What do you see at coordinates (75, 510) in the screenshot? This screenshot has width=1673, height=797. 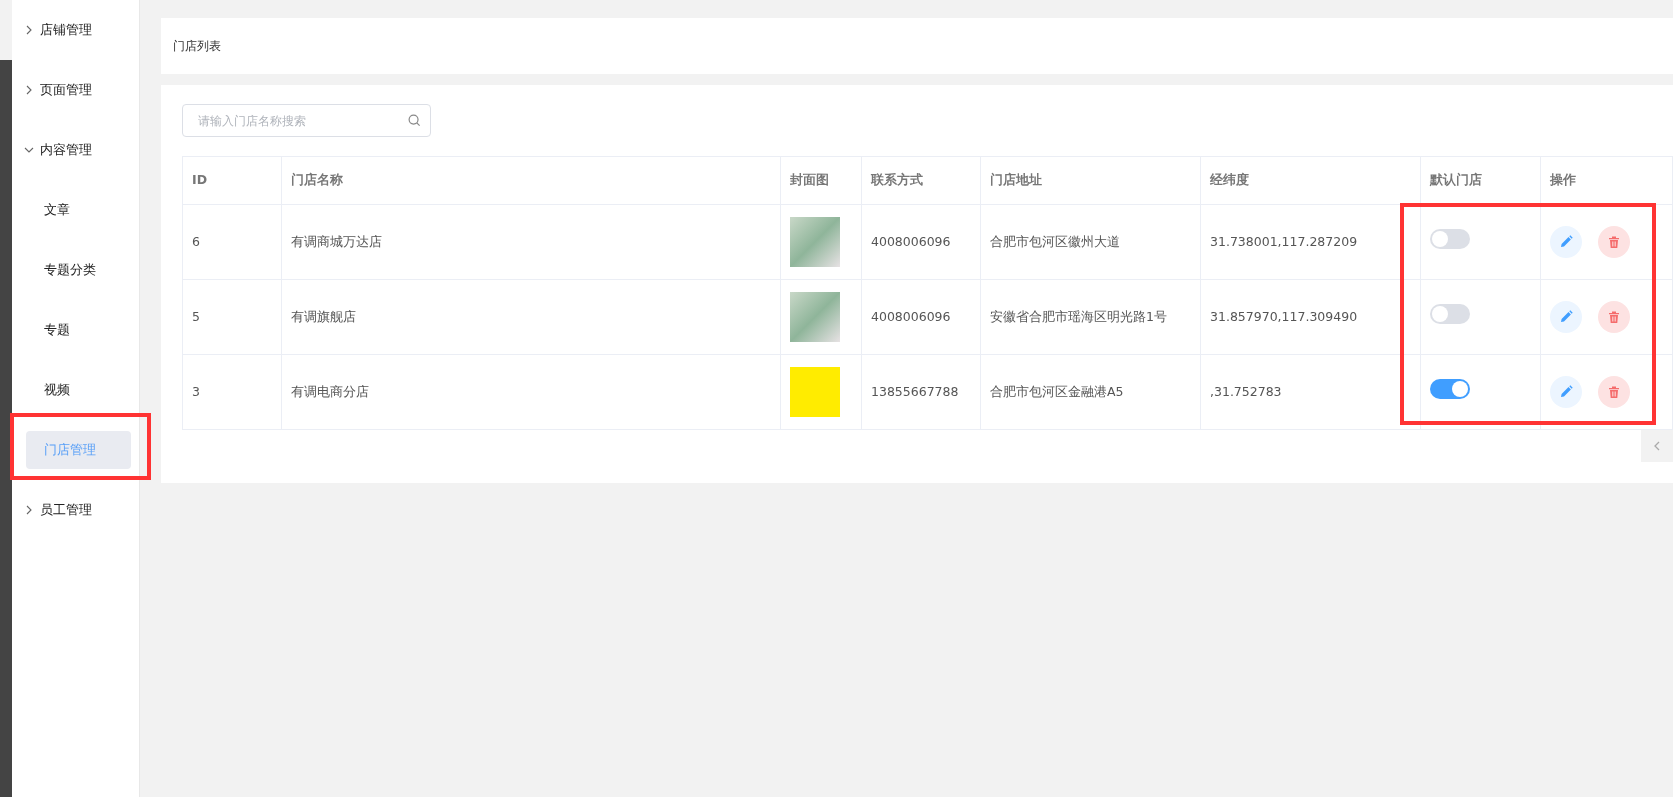 I see `sidebar-group: 员工管理` at bounding box center [75, 510].